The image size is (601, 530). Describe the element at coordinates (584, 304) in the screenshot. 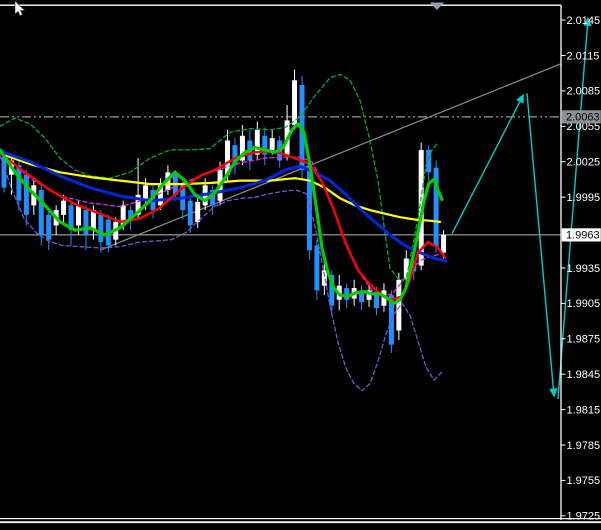

I see `axis-label: 1.9905` at that location.